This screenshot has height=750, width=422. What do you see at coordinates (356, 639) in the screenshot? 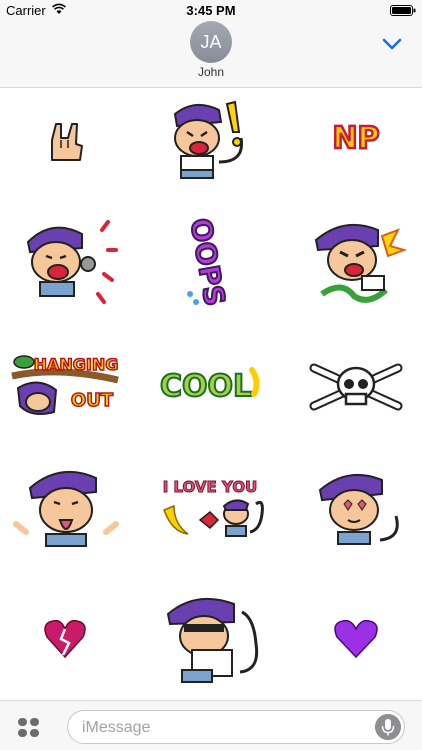
I see `purple-heart-sticker` at bounding box center [356, 639].